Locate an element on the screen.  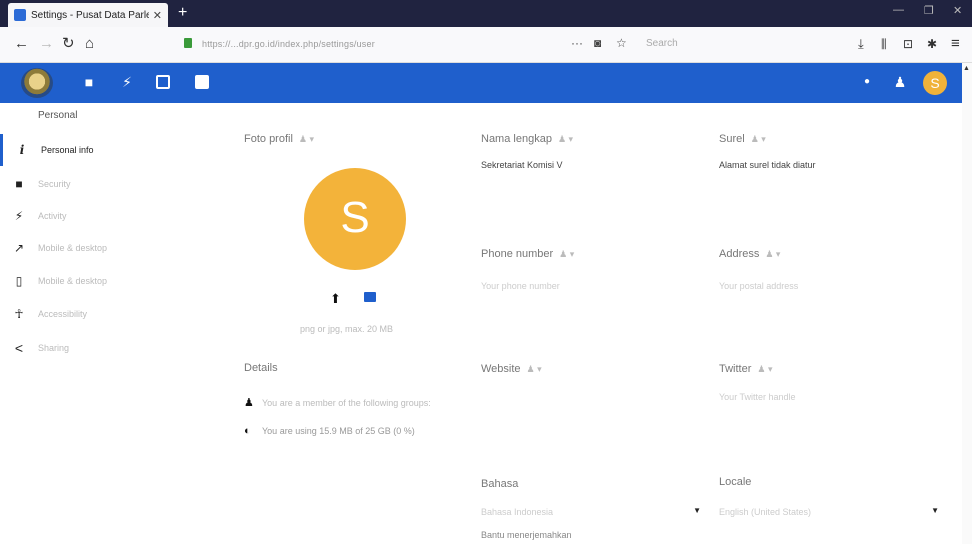
profile-picture-label: Foto profil is located at coordinates (268, 139).